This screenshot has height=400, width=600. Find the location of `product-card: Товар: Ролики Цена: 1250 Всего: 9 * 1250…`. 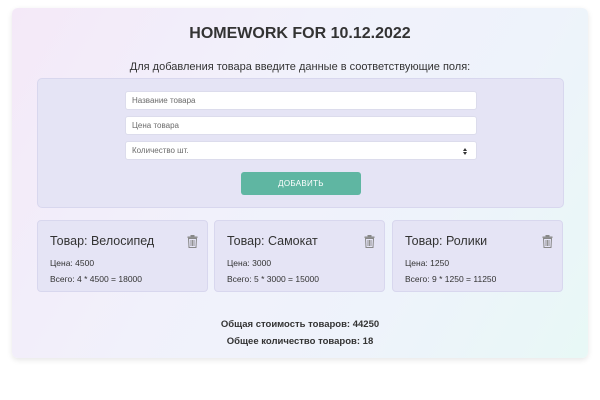

product-card: Товар: Ролики Цена: 1250 Всего: 9 * 1250… is located at coordinates (477, 256).